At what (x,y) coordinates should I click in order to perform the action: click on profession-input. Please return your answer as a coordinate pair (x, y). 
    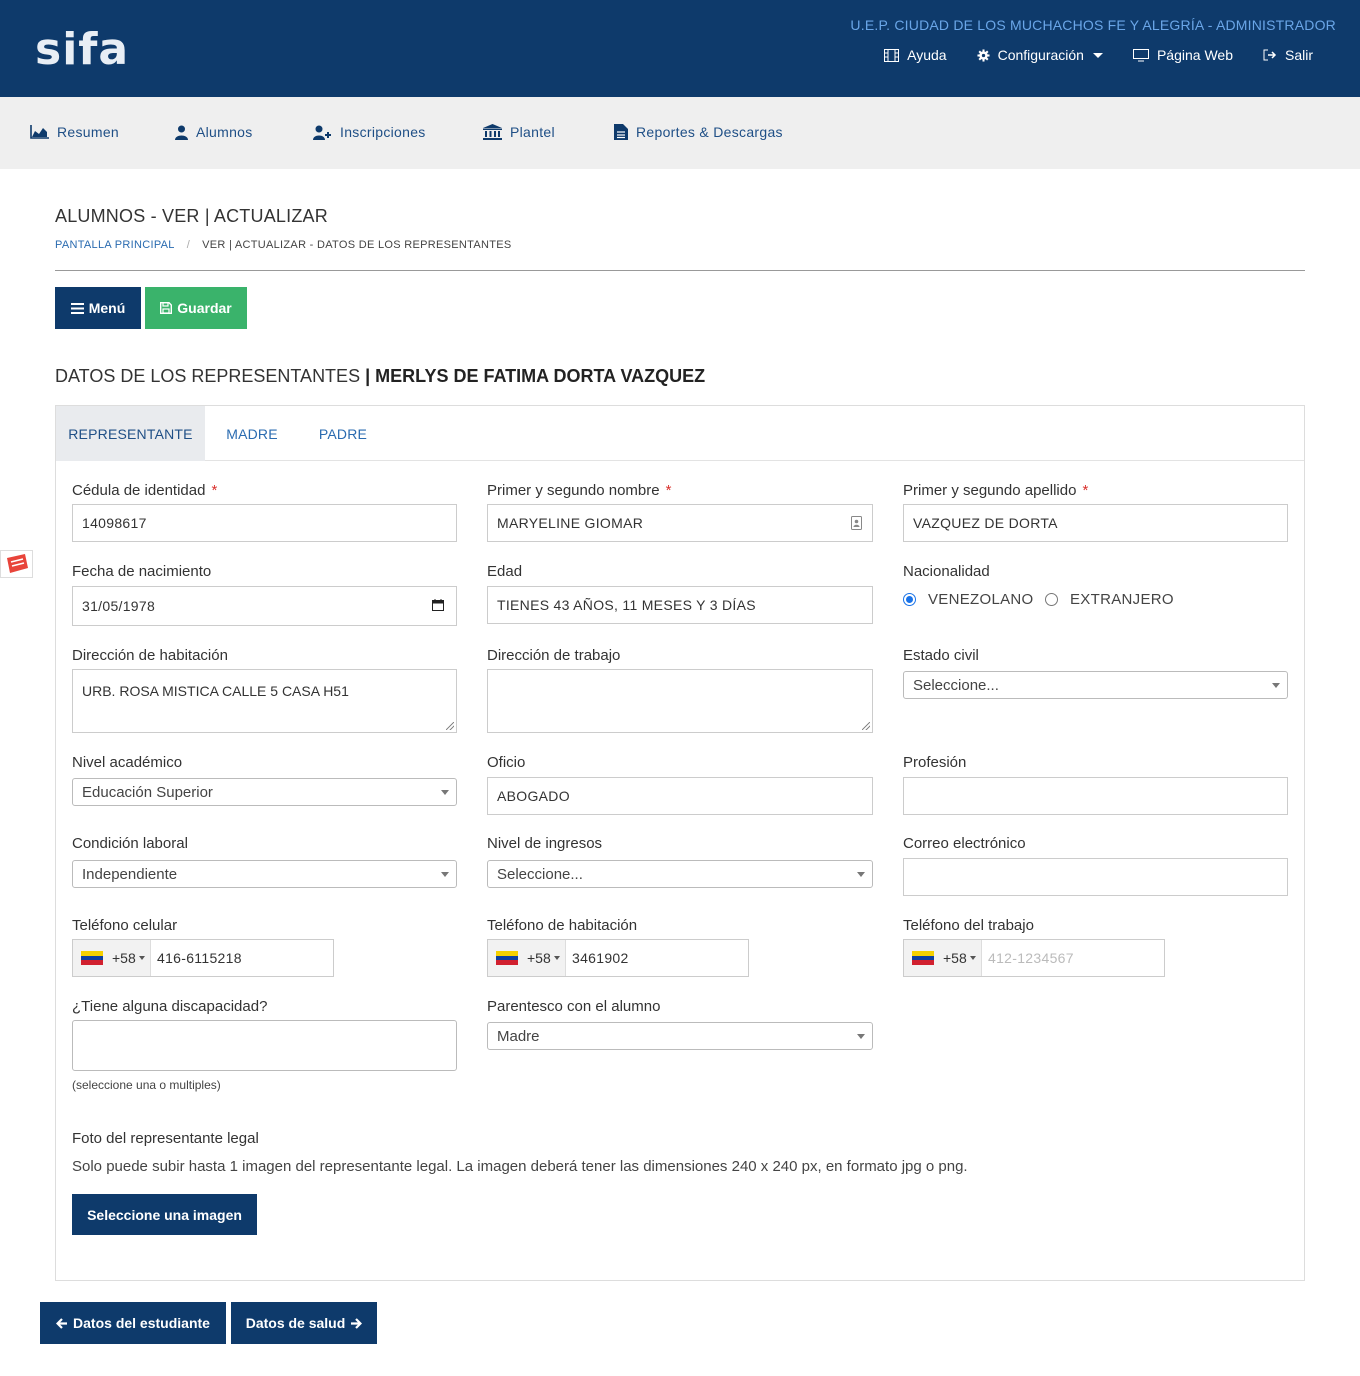
    Looking at the image, I should click on (1095, 796).